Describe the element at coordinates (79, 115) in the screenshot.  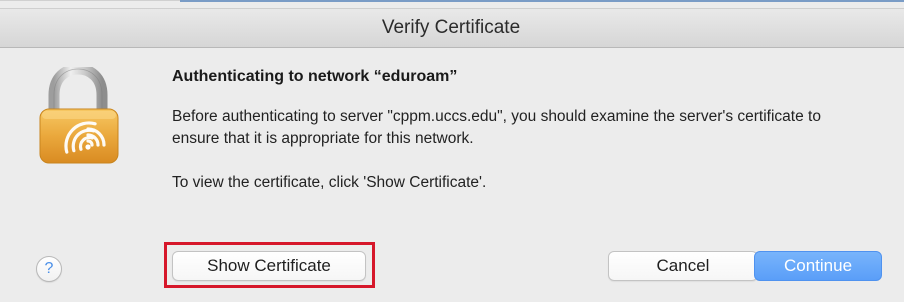
I see `lock-wifi-icon` at that location.